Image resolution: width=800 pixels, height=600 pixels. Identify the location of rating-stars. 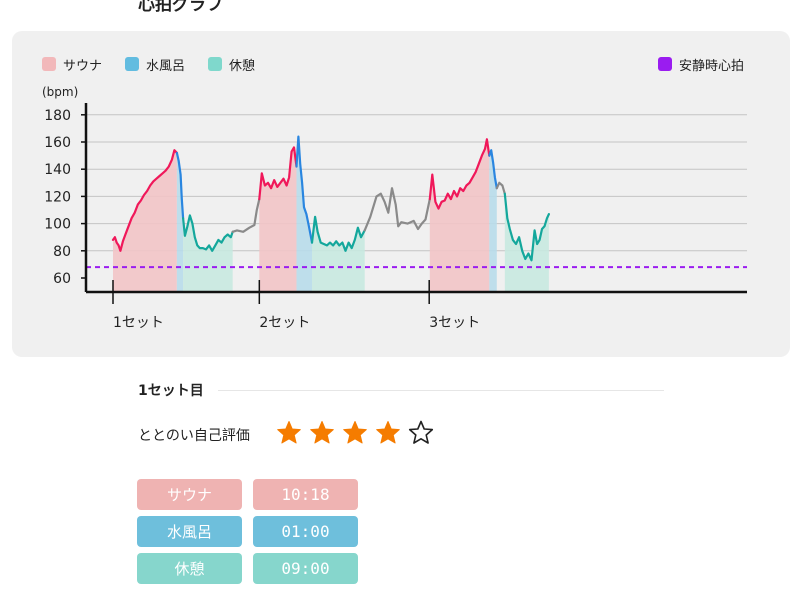
(358, 433).